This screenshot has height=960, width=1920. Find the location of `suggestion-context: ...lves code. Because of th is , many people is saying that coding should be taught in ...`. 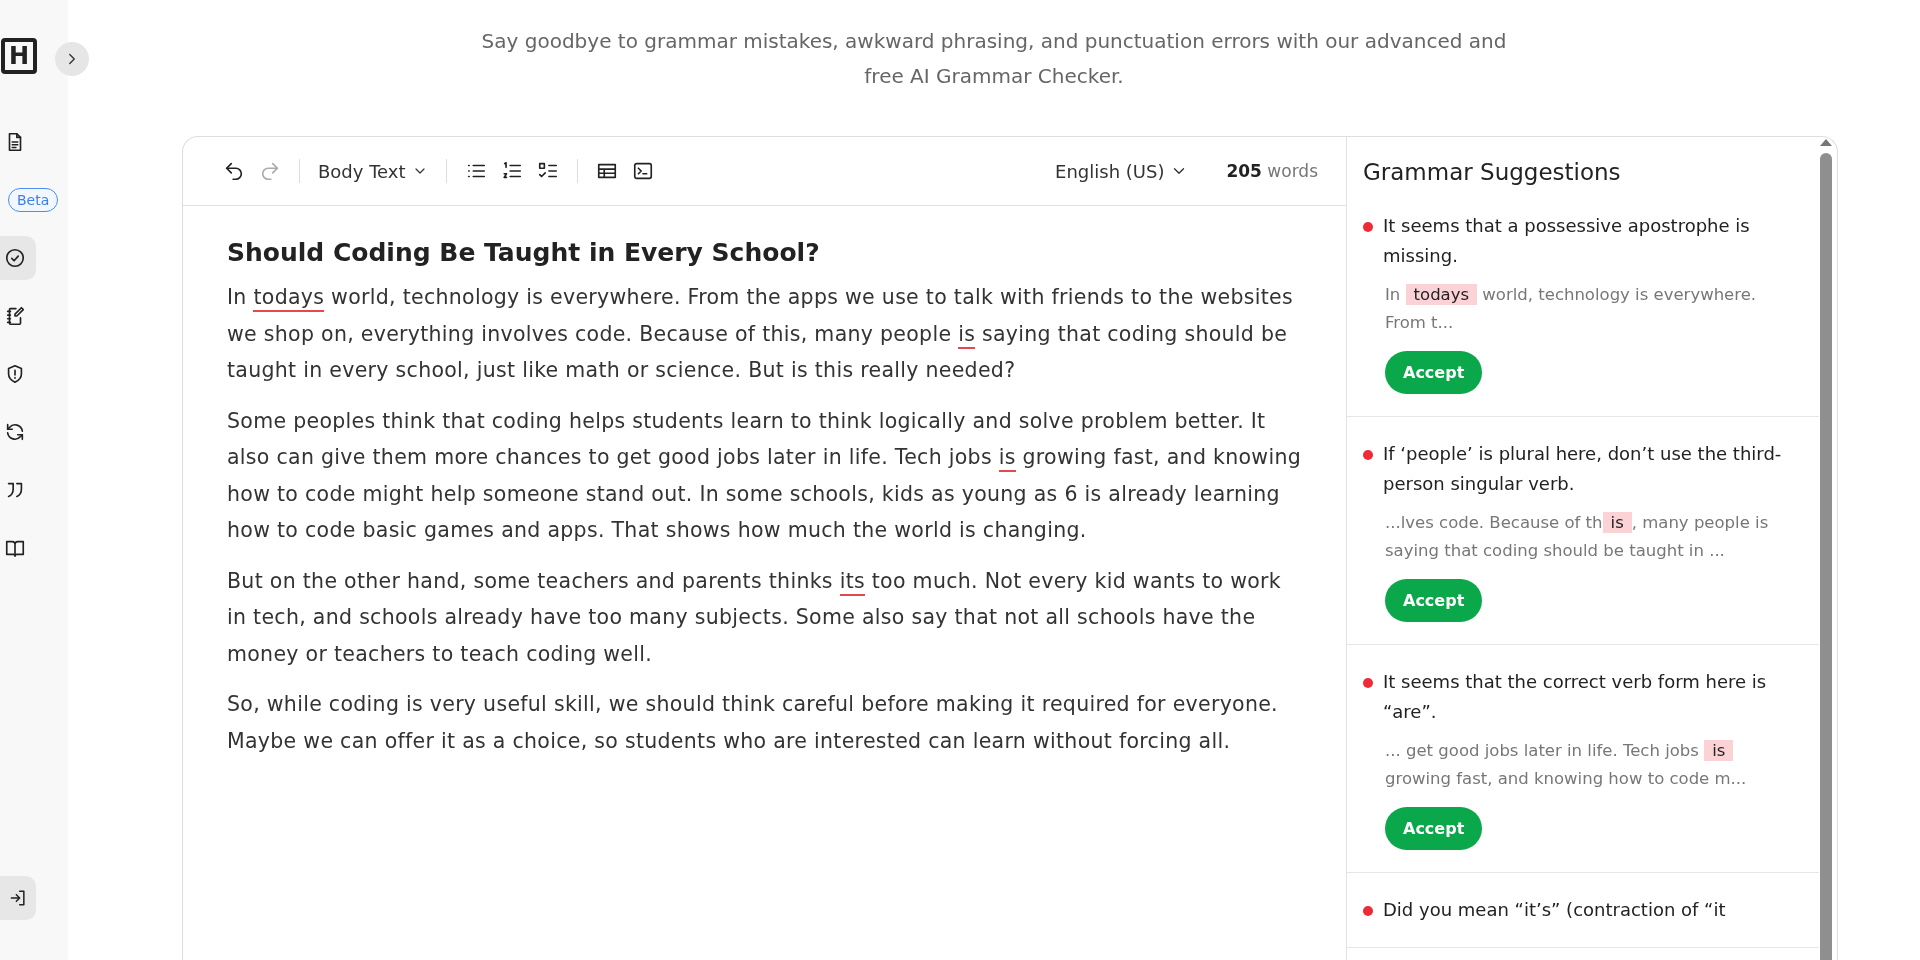

suggestion-context: ...lves code. Because of th is , many people is saying that coding should be taught in ... is located at coordinates (1577, 536).